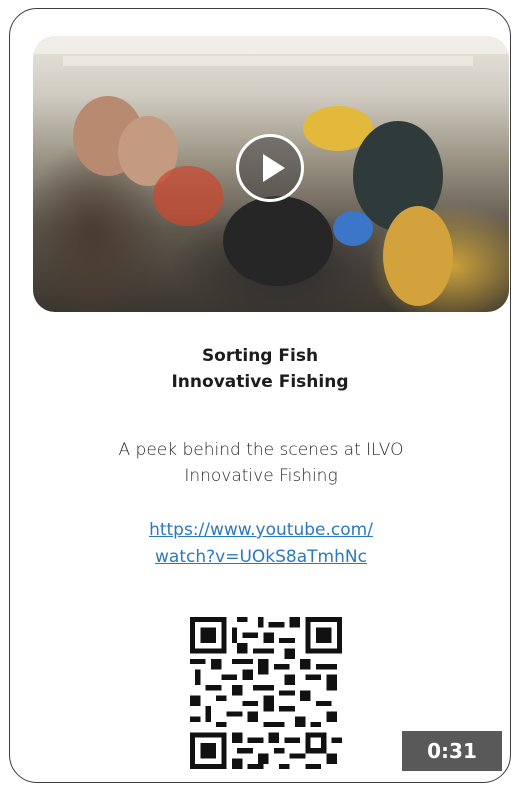 This screenshot has width=517, height=791. What do you see at coordinates (261, 557) in the screenshot?
I see `link-line-2: watch?v=UOkS8aTmhNc` at bounding box center [261, 557].